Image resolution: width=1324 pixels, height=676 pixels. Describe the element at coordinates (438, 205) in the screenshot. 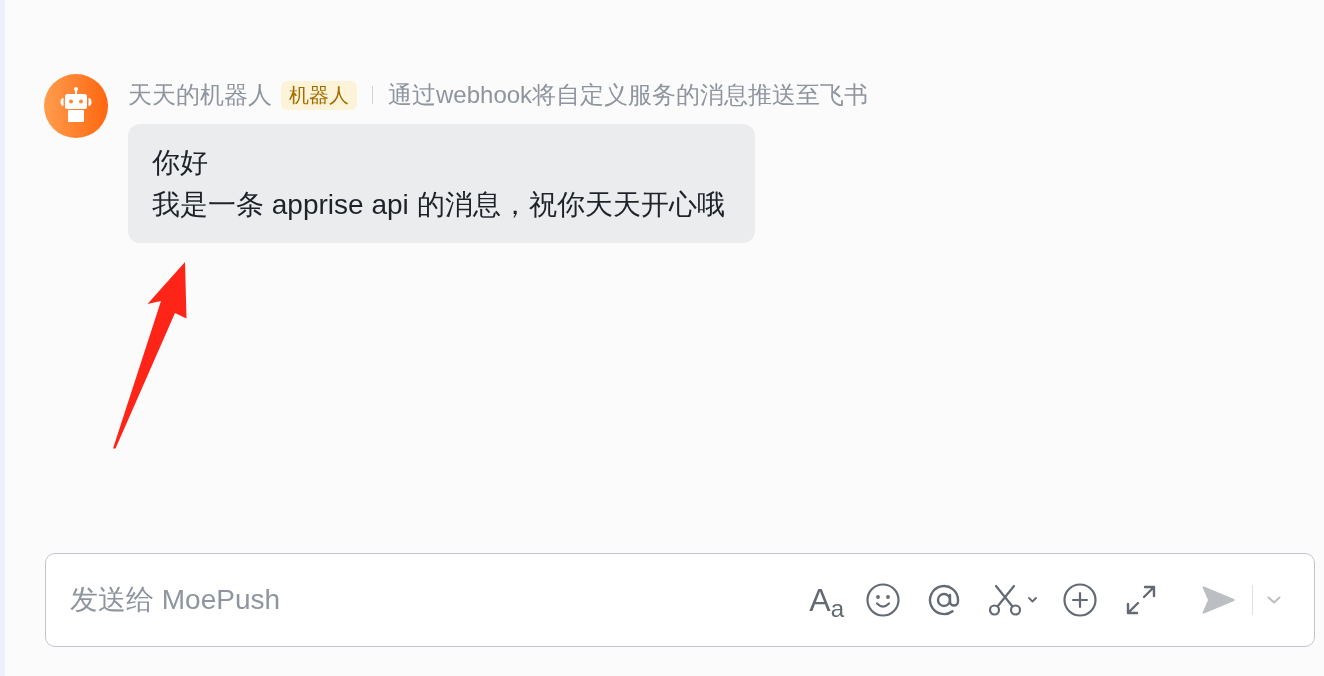

I see `message-line: 我是一条 apprise api 的消息，祝你天天开心哦` at that location.